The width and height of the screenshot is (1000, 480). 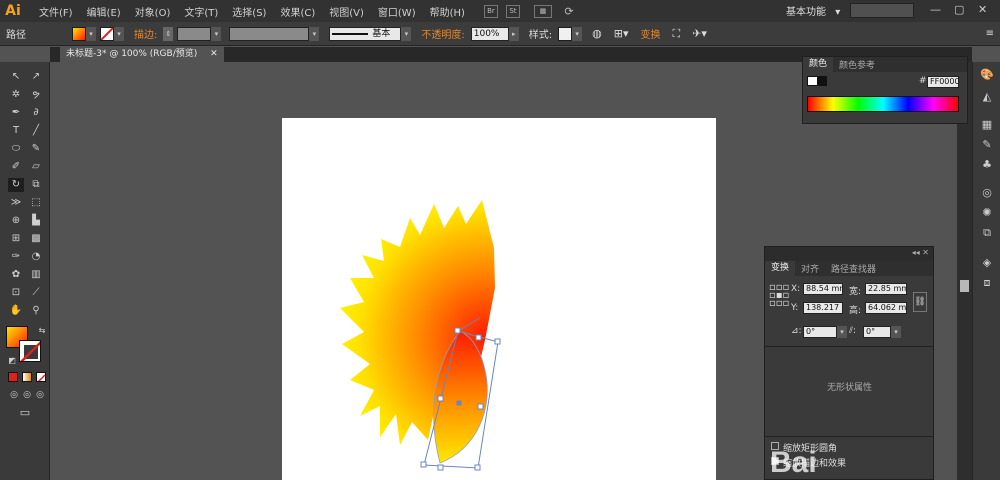 What do you see at coordinates (990, 33) in the screenshot?
I see `panel-menu-icon: ≡` at bounding box center [990, 33].